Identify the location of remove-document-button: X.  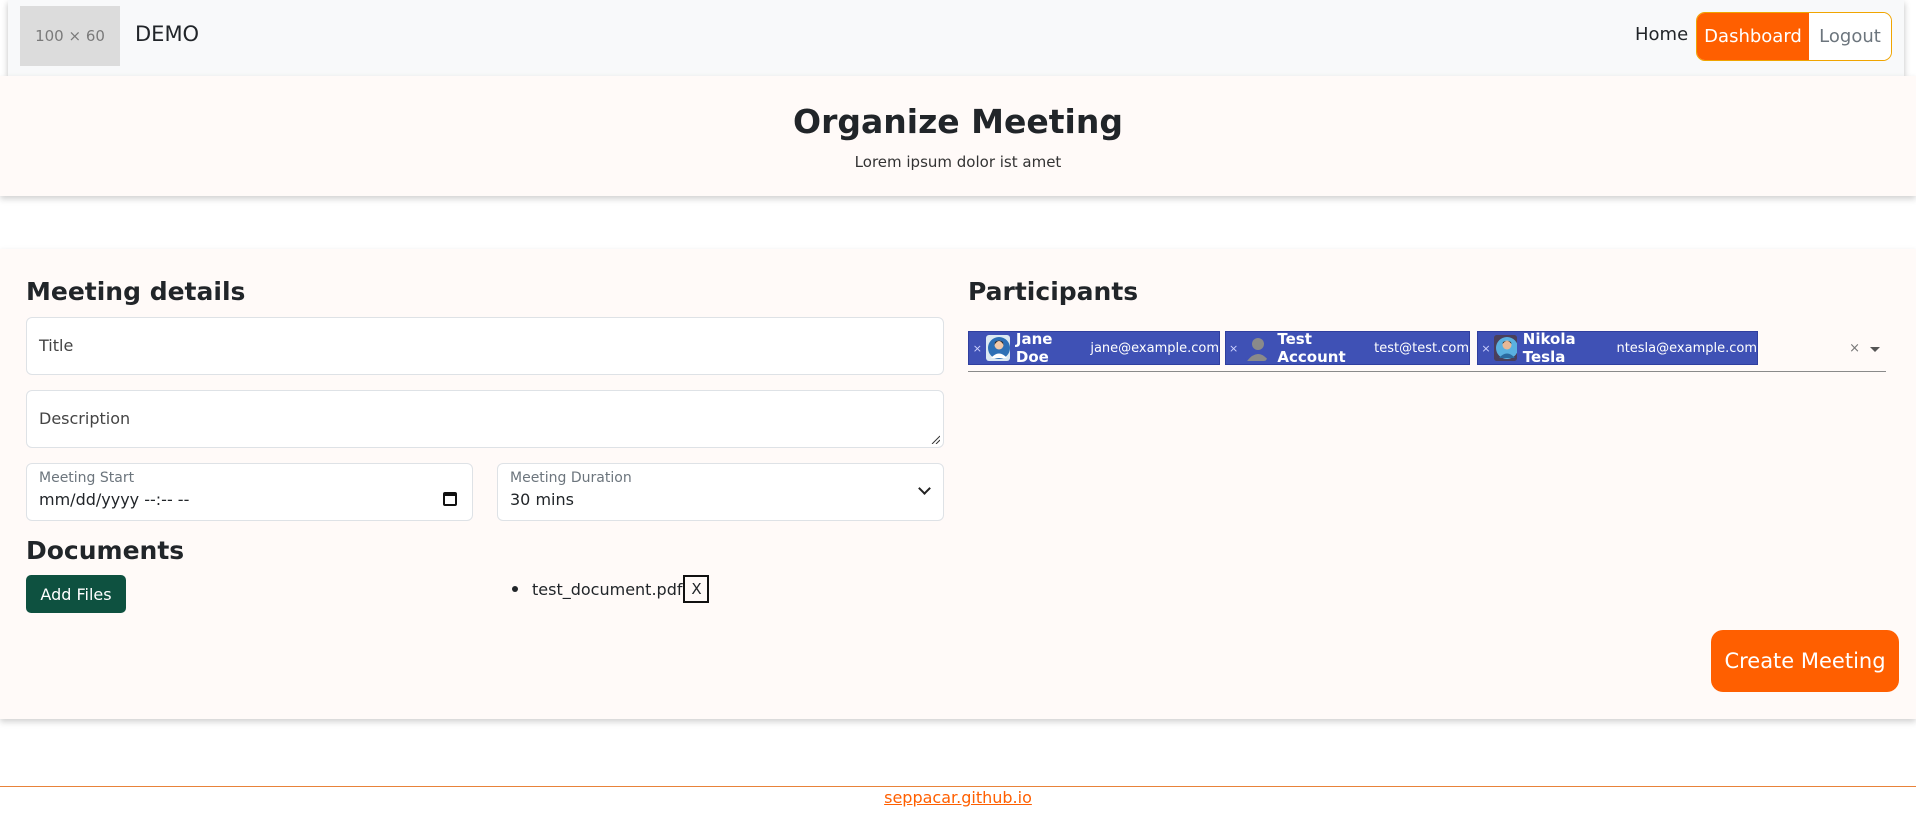
(696, 589).